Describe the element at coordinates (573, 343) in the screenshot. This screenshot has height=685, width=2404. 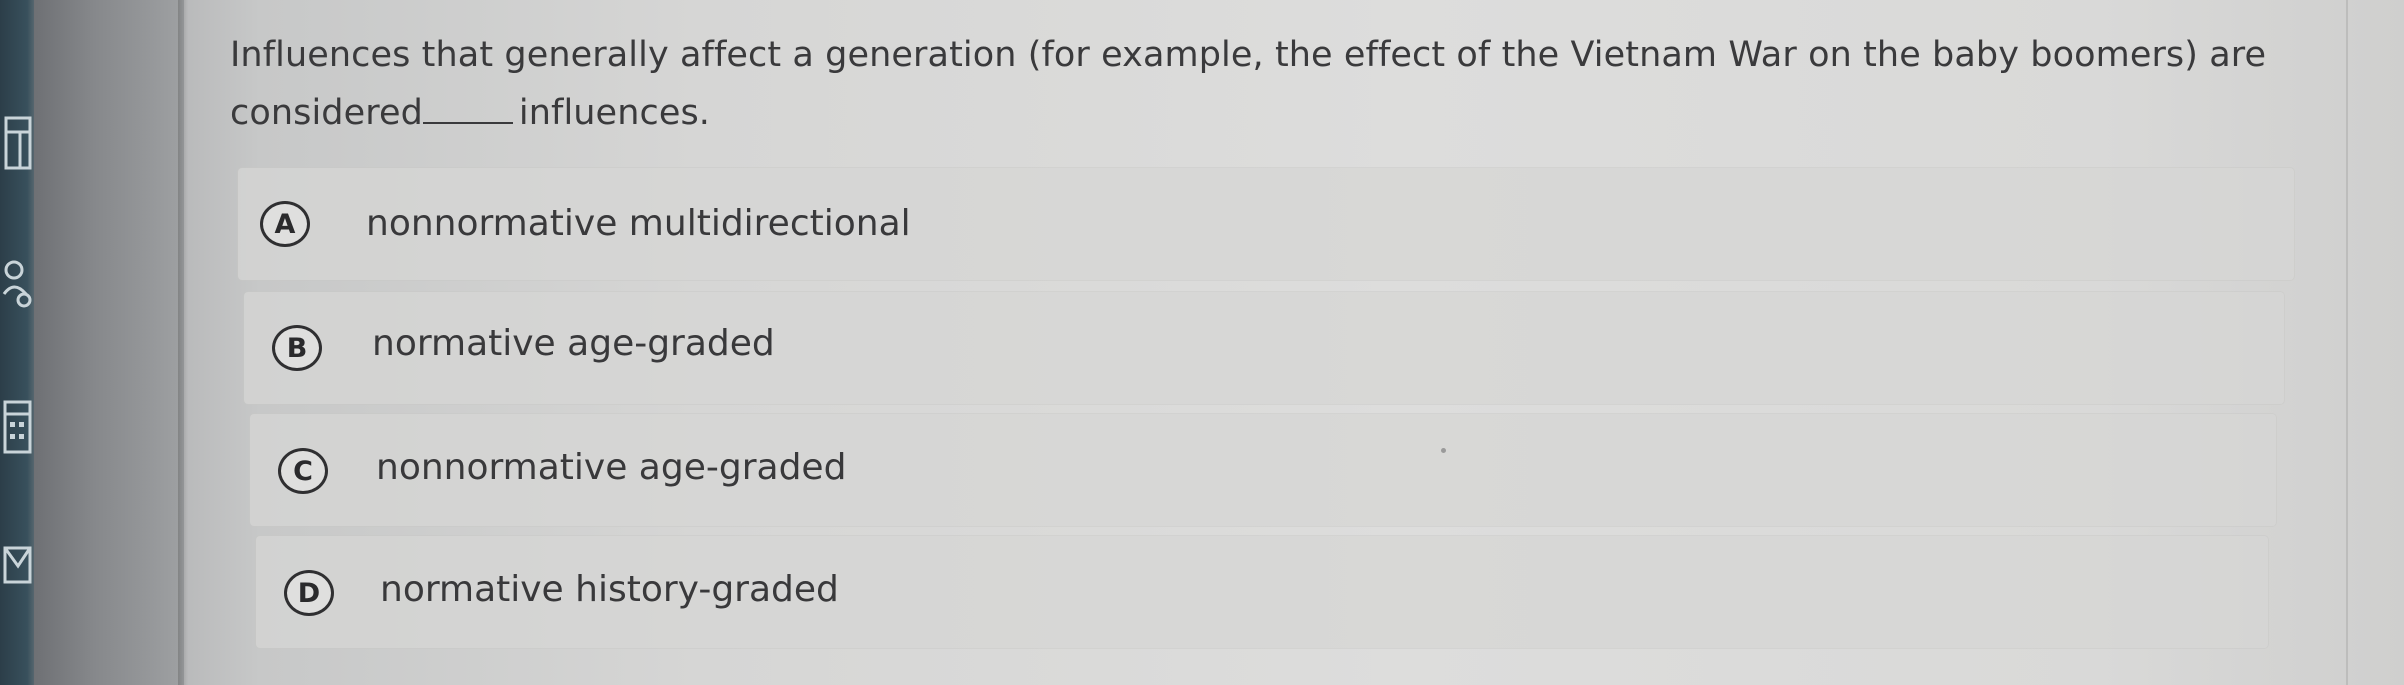
I see `option-label: normative age-graded` at that location.